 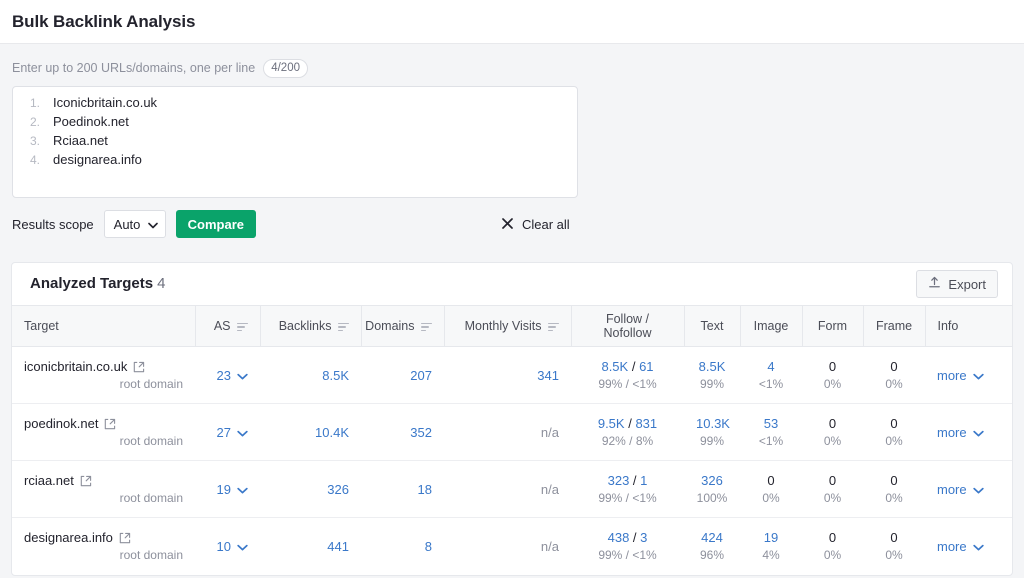 What do you see at coordinates (105, 102) in the screenshot?
I see `url-line-value: Iconicbritain.co.uk` at bounding box center [105, 102].